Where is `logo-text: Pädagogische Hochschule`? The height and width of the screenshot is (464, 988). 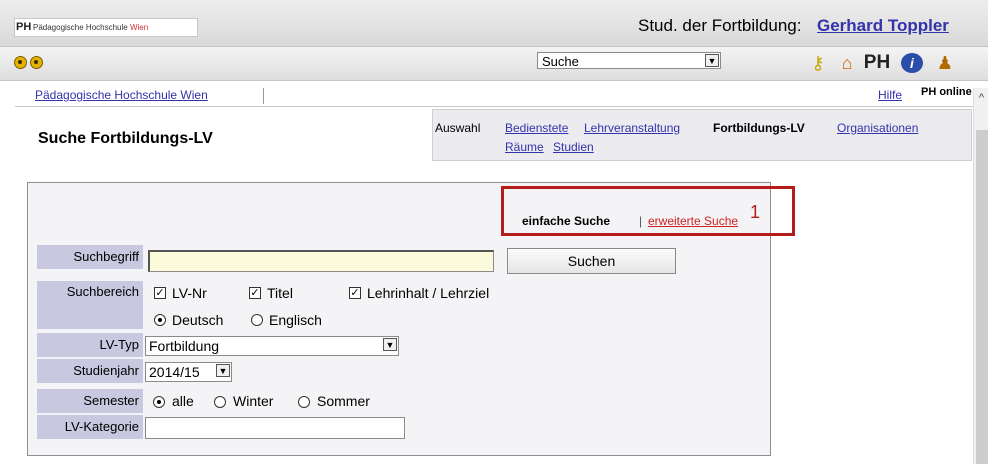 logo-text: Pädagogische Hochschule is located at coordinates (80, 27).